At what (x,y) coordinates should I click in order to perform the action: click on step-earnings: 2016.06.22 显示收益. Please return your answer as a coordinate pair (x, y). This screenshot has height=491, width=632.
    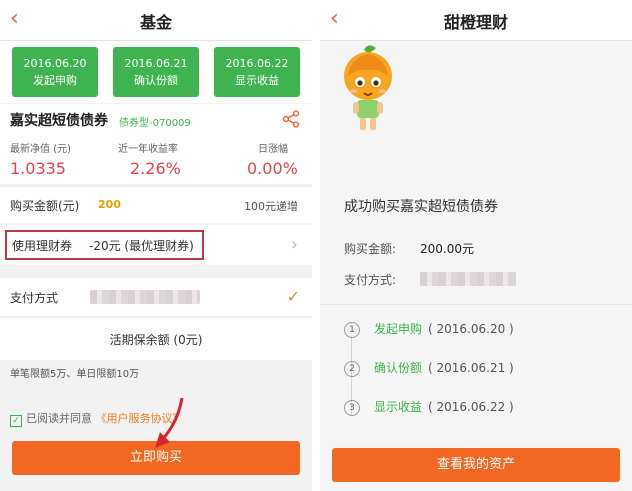
    Looking at the image, I should click on (257, 72).